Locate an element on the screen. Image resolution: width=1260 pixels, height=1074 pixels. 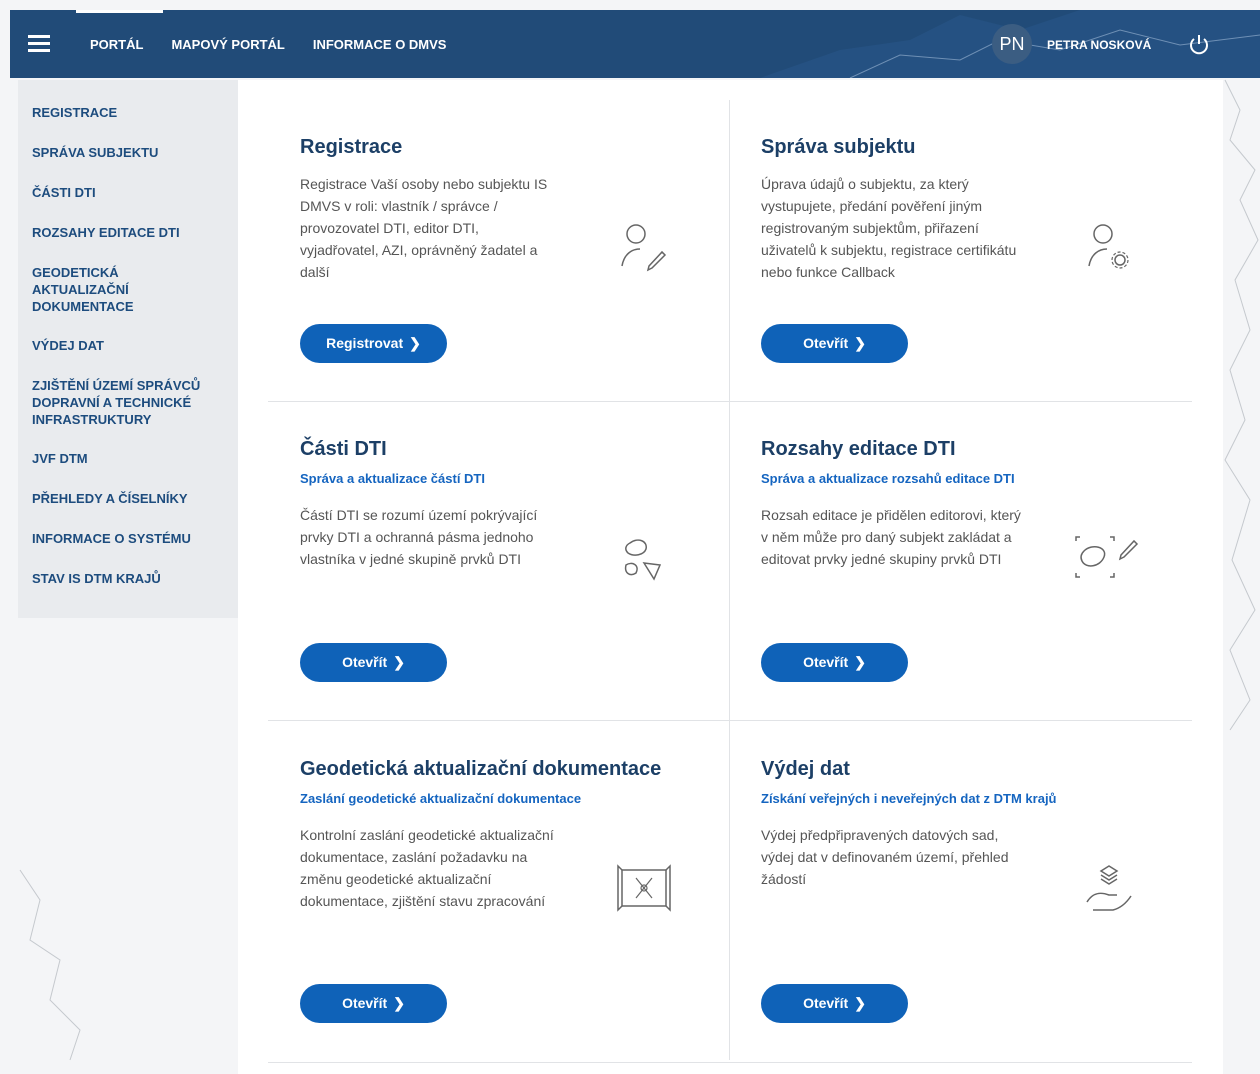
header-map-decoration is located at coordinates (1010, 44).